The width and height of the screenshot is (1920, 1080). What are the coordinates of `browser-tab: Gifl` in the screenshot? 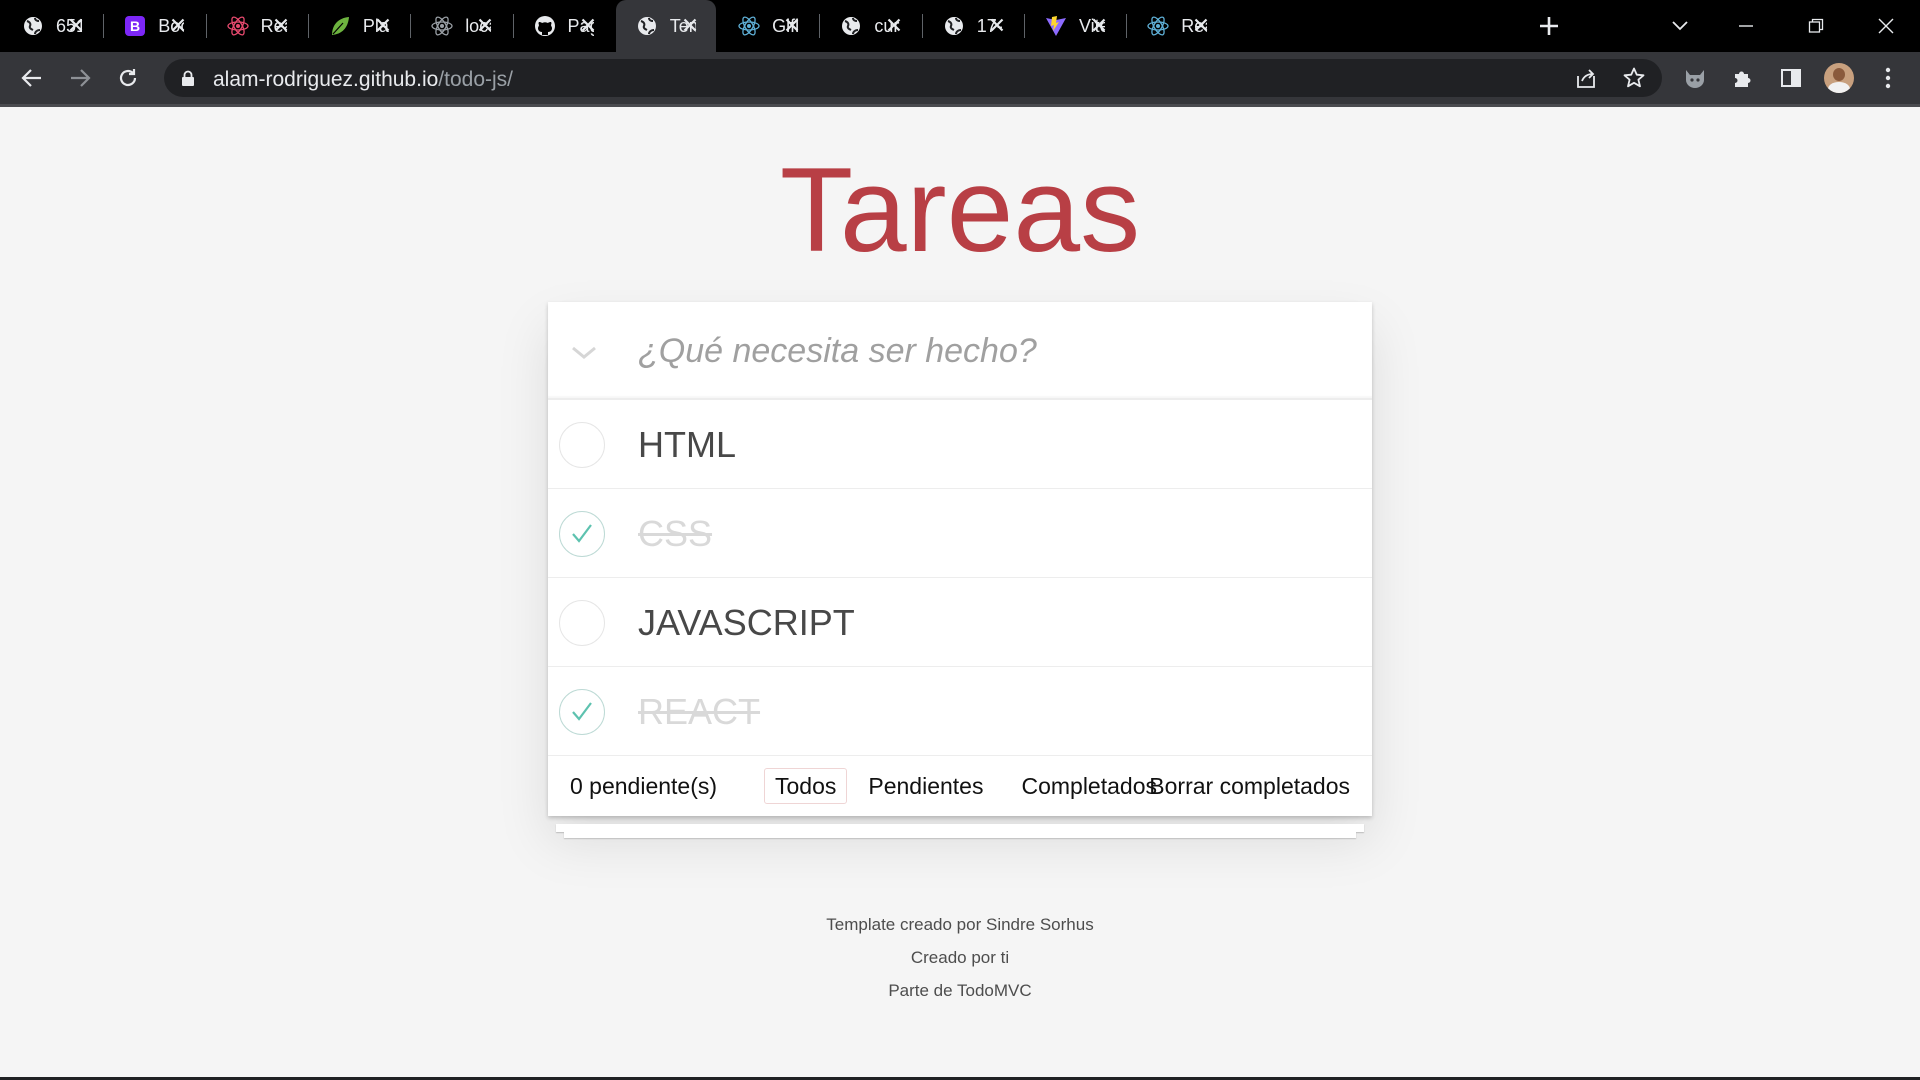 It's located at (768, 26).